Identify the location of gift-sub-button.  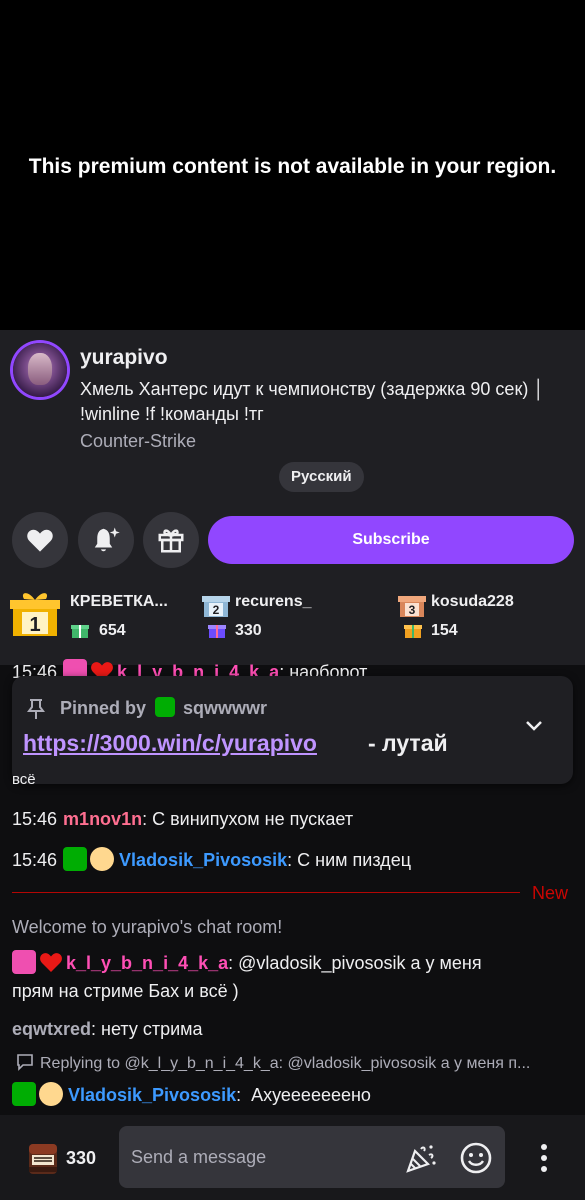
(171, 540).